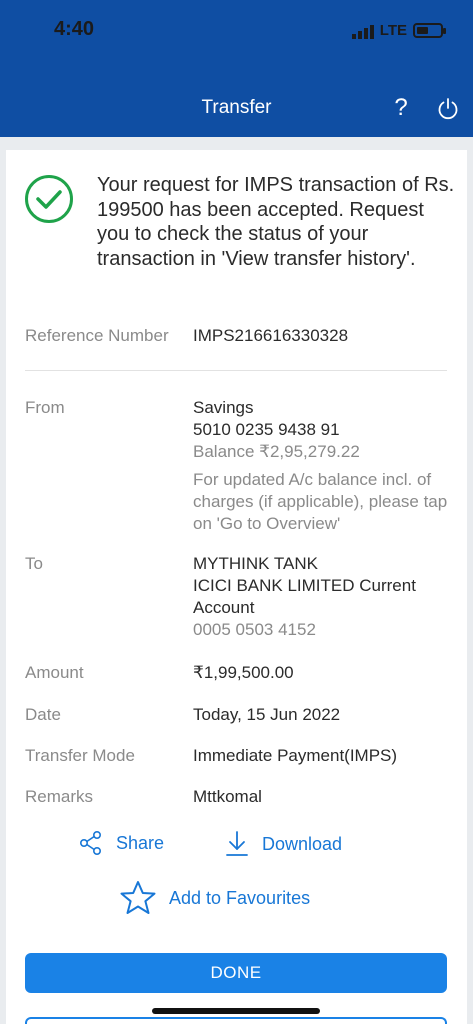  I want to click on app-header: 4:40 LTE Transfer ?, so click(236, 68).